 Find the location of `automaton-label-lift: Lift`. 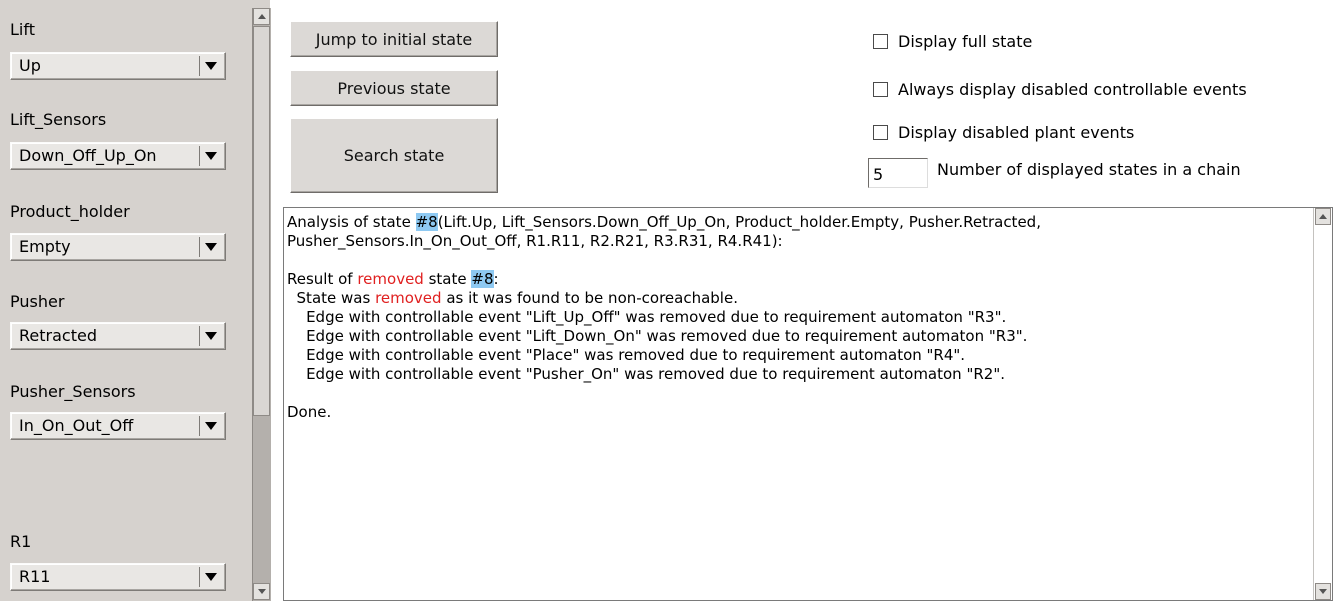

automaton-label-lift: Lift is located at coordinates (22, 29).